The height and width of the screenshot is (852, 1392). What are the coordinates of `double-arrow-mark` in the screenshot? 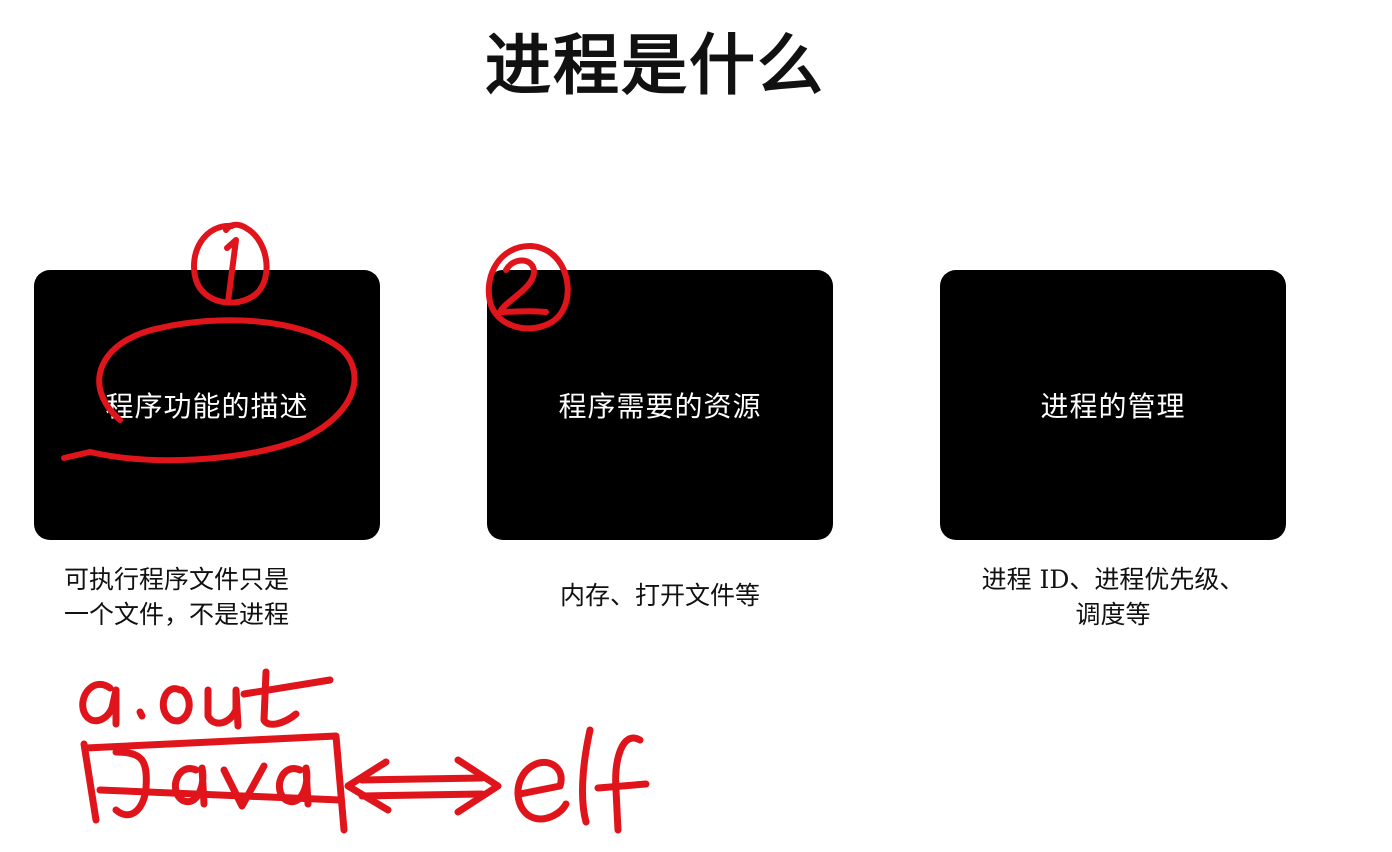 It's located at (423, 786).